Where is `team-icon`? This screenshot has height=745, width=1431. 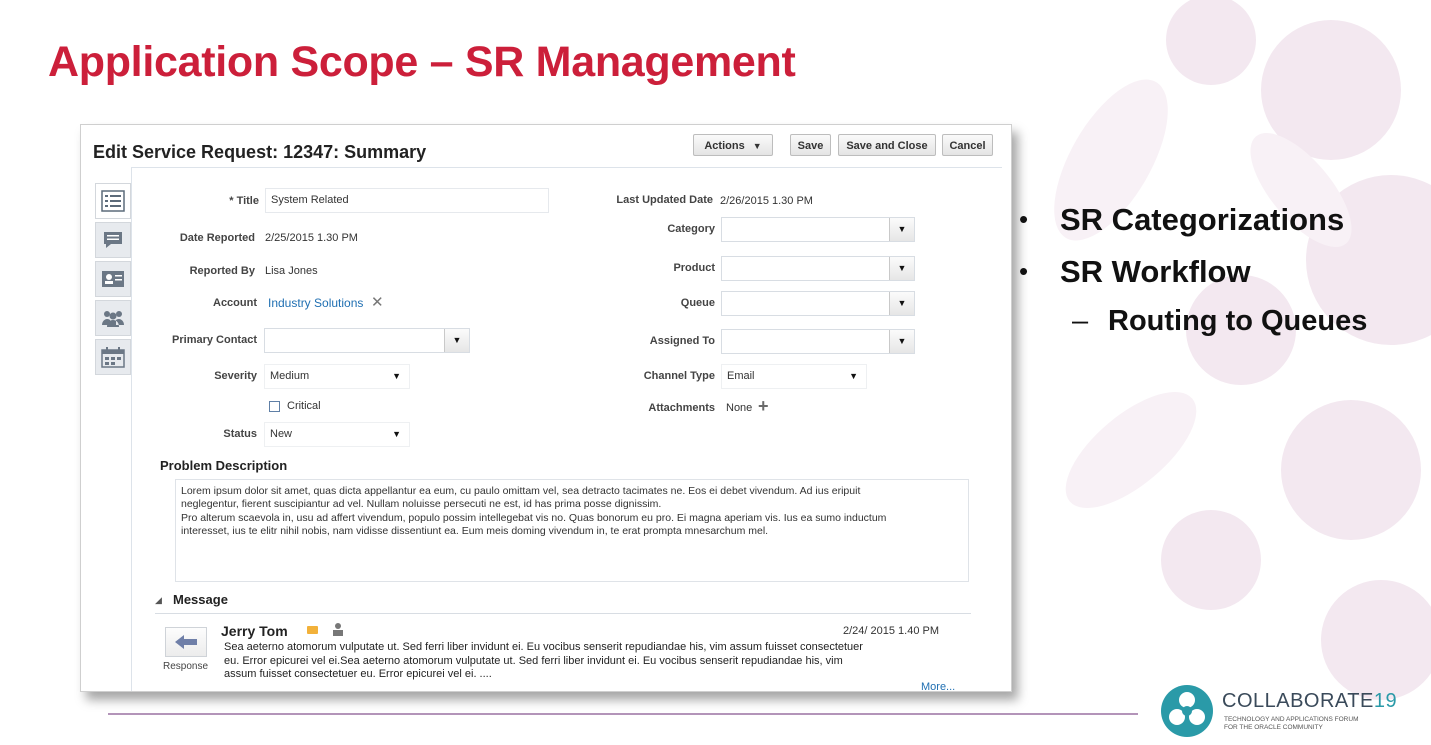
team-icon is located at coordinates (113, 318).